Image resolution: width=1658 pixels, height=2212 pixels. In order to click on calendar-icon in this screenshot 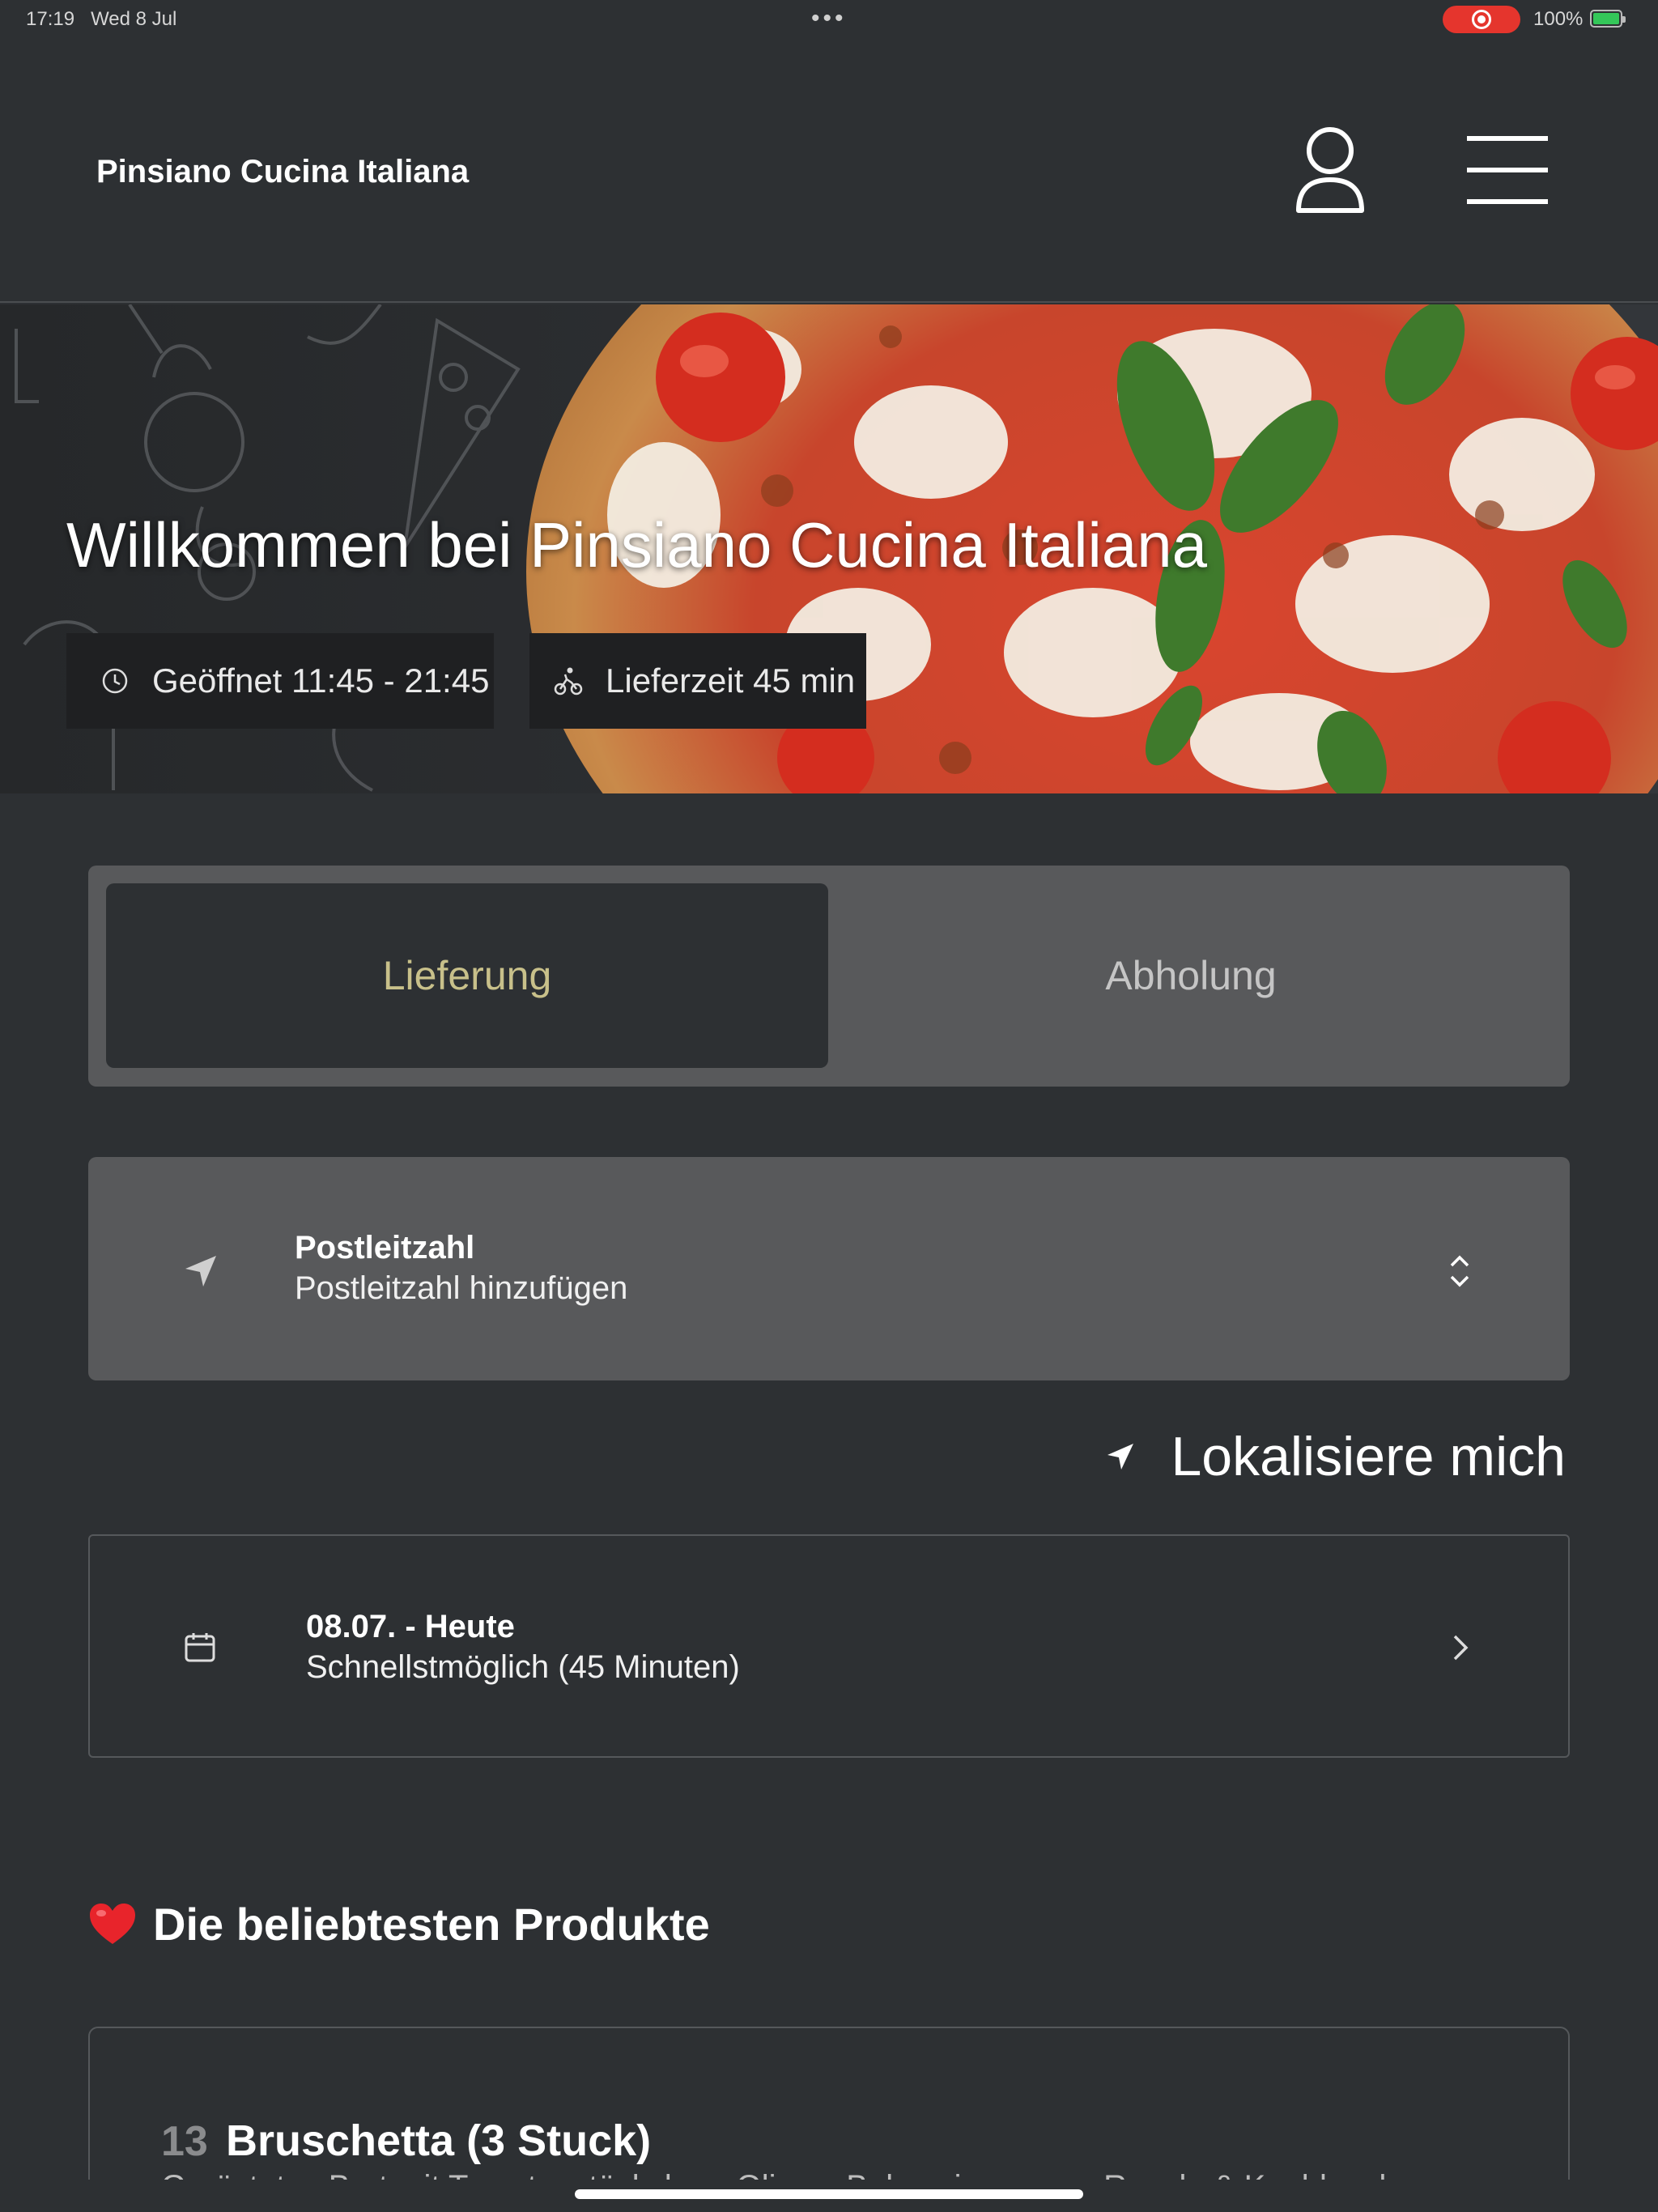, I will do `click(200, 1648)`.